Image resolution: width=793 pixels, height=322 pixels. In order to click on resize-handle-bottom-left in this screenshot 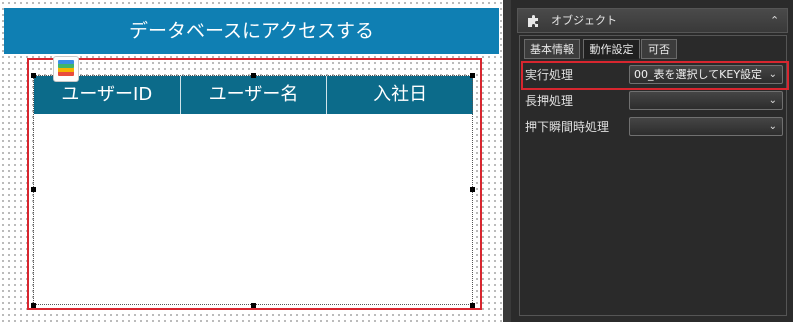, I will do `click(33, 305)`.